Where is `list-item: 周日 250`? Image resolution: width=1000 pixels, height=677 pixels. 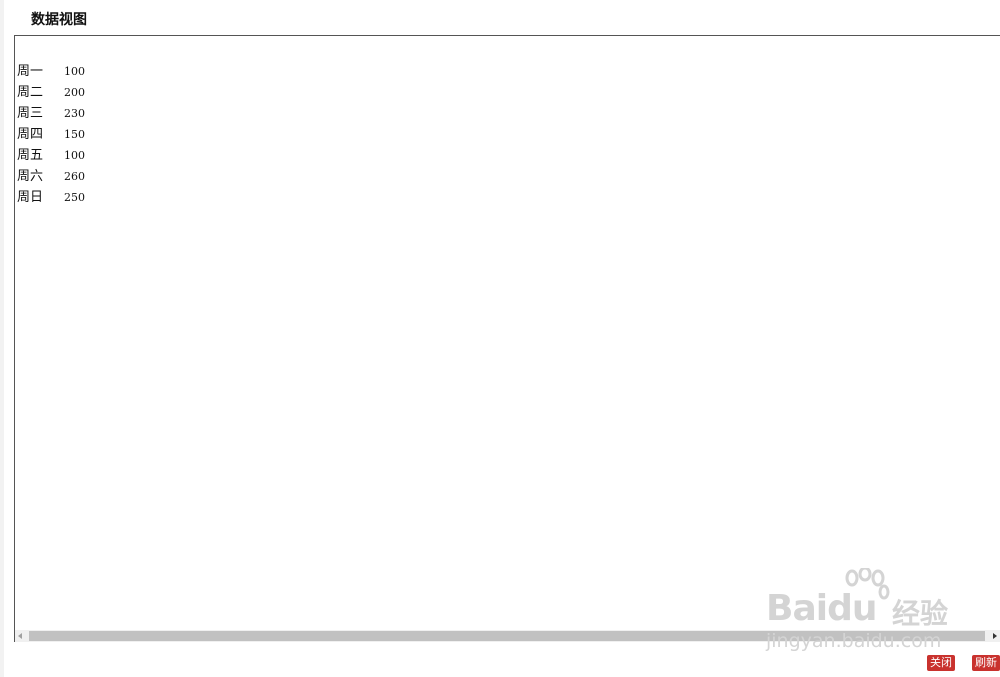
list-item: 周日 250 is located at coordinates (117, 197).